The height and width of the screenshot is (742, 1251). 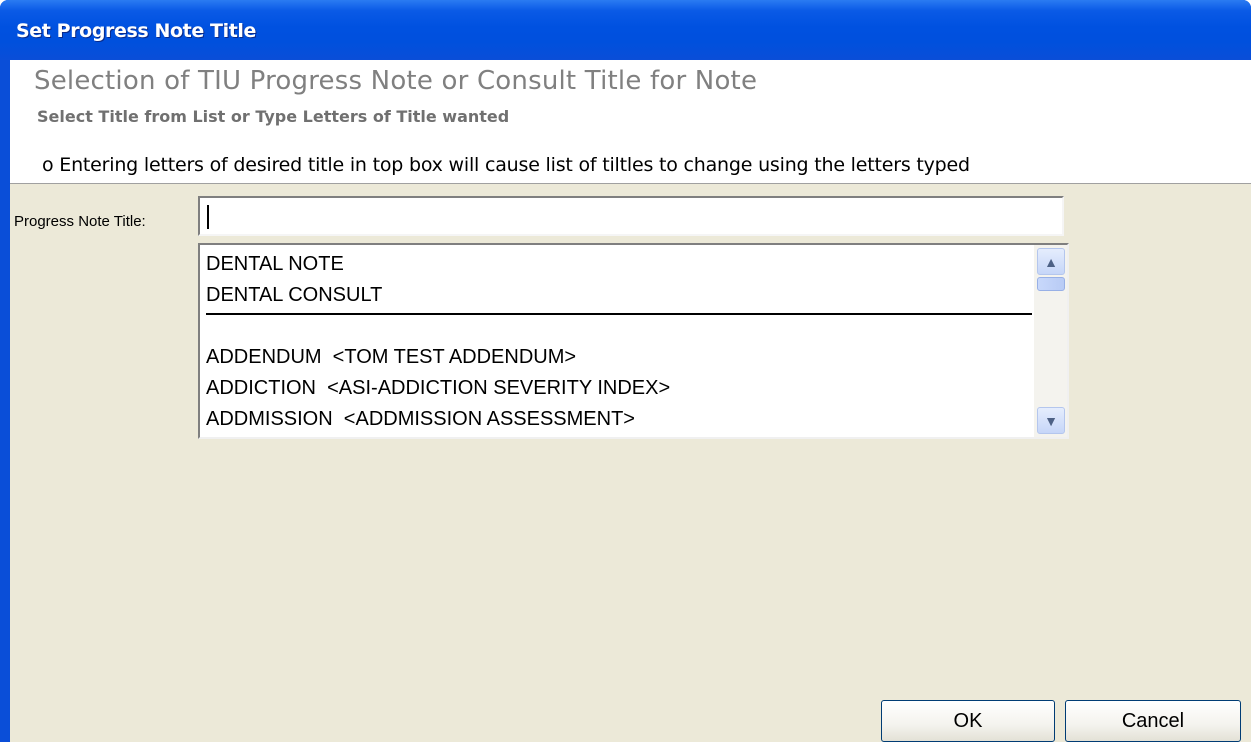 I want to click on scroll-up-button: ▲, so click(x=1051, y=261).